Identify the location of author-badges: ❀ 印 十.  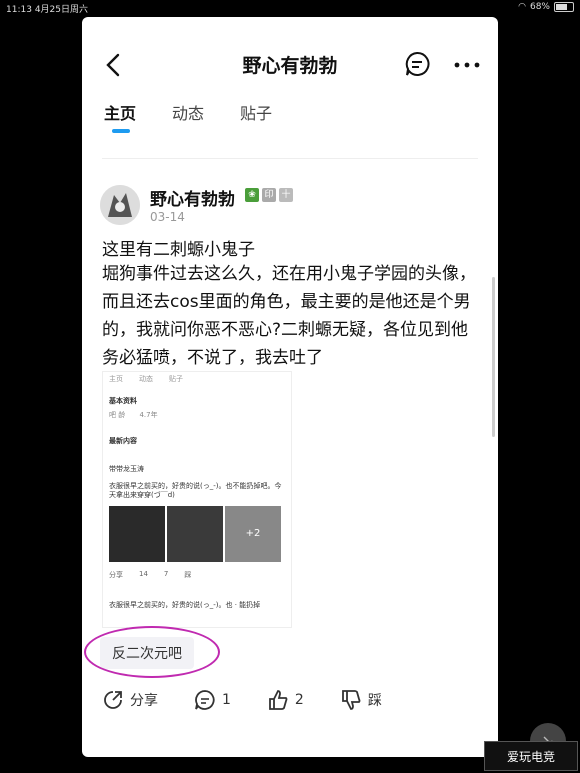
(269, 195).